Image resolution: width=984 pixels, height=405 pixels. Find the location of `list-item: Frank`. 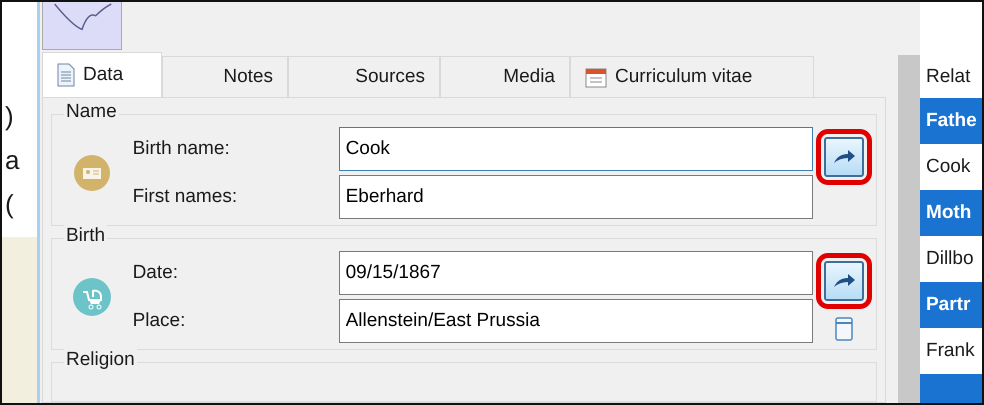

list-item: Frank is located at coordinates (951, 351).